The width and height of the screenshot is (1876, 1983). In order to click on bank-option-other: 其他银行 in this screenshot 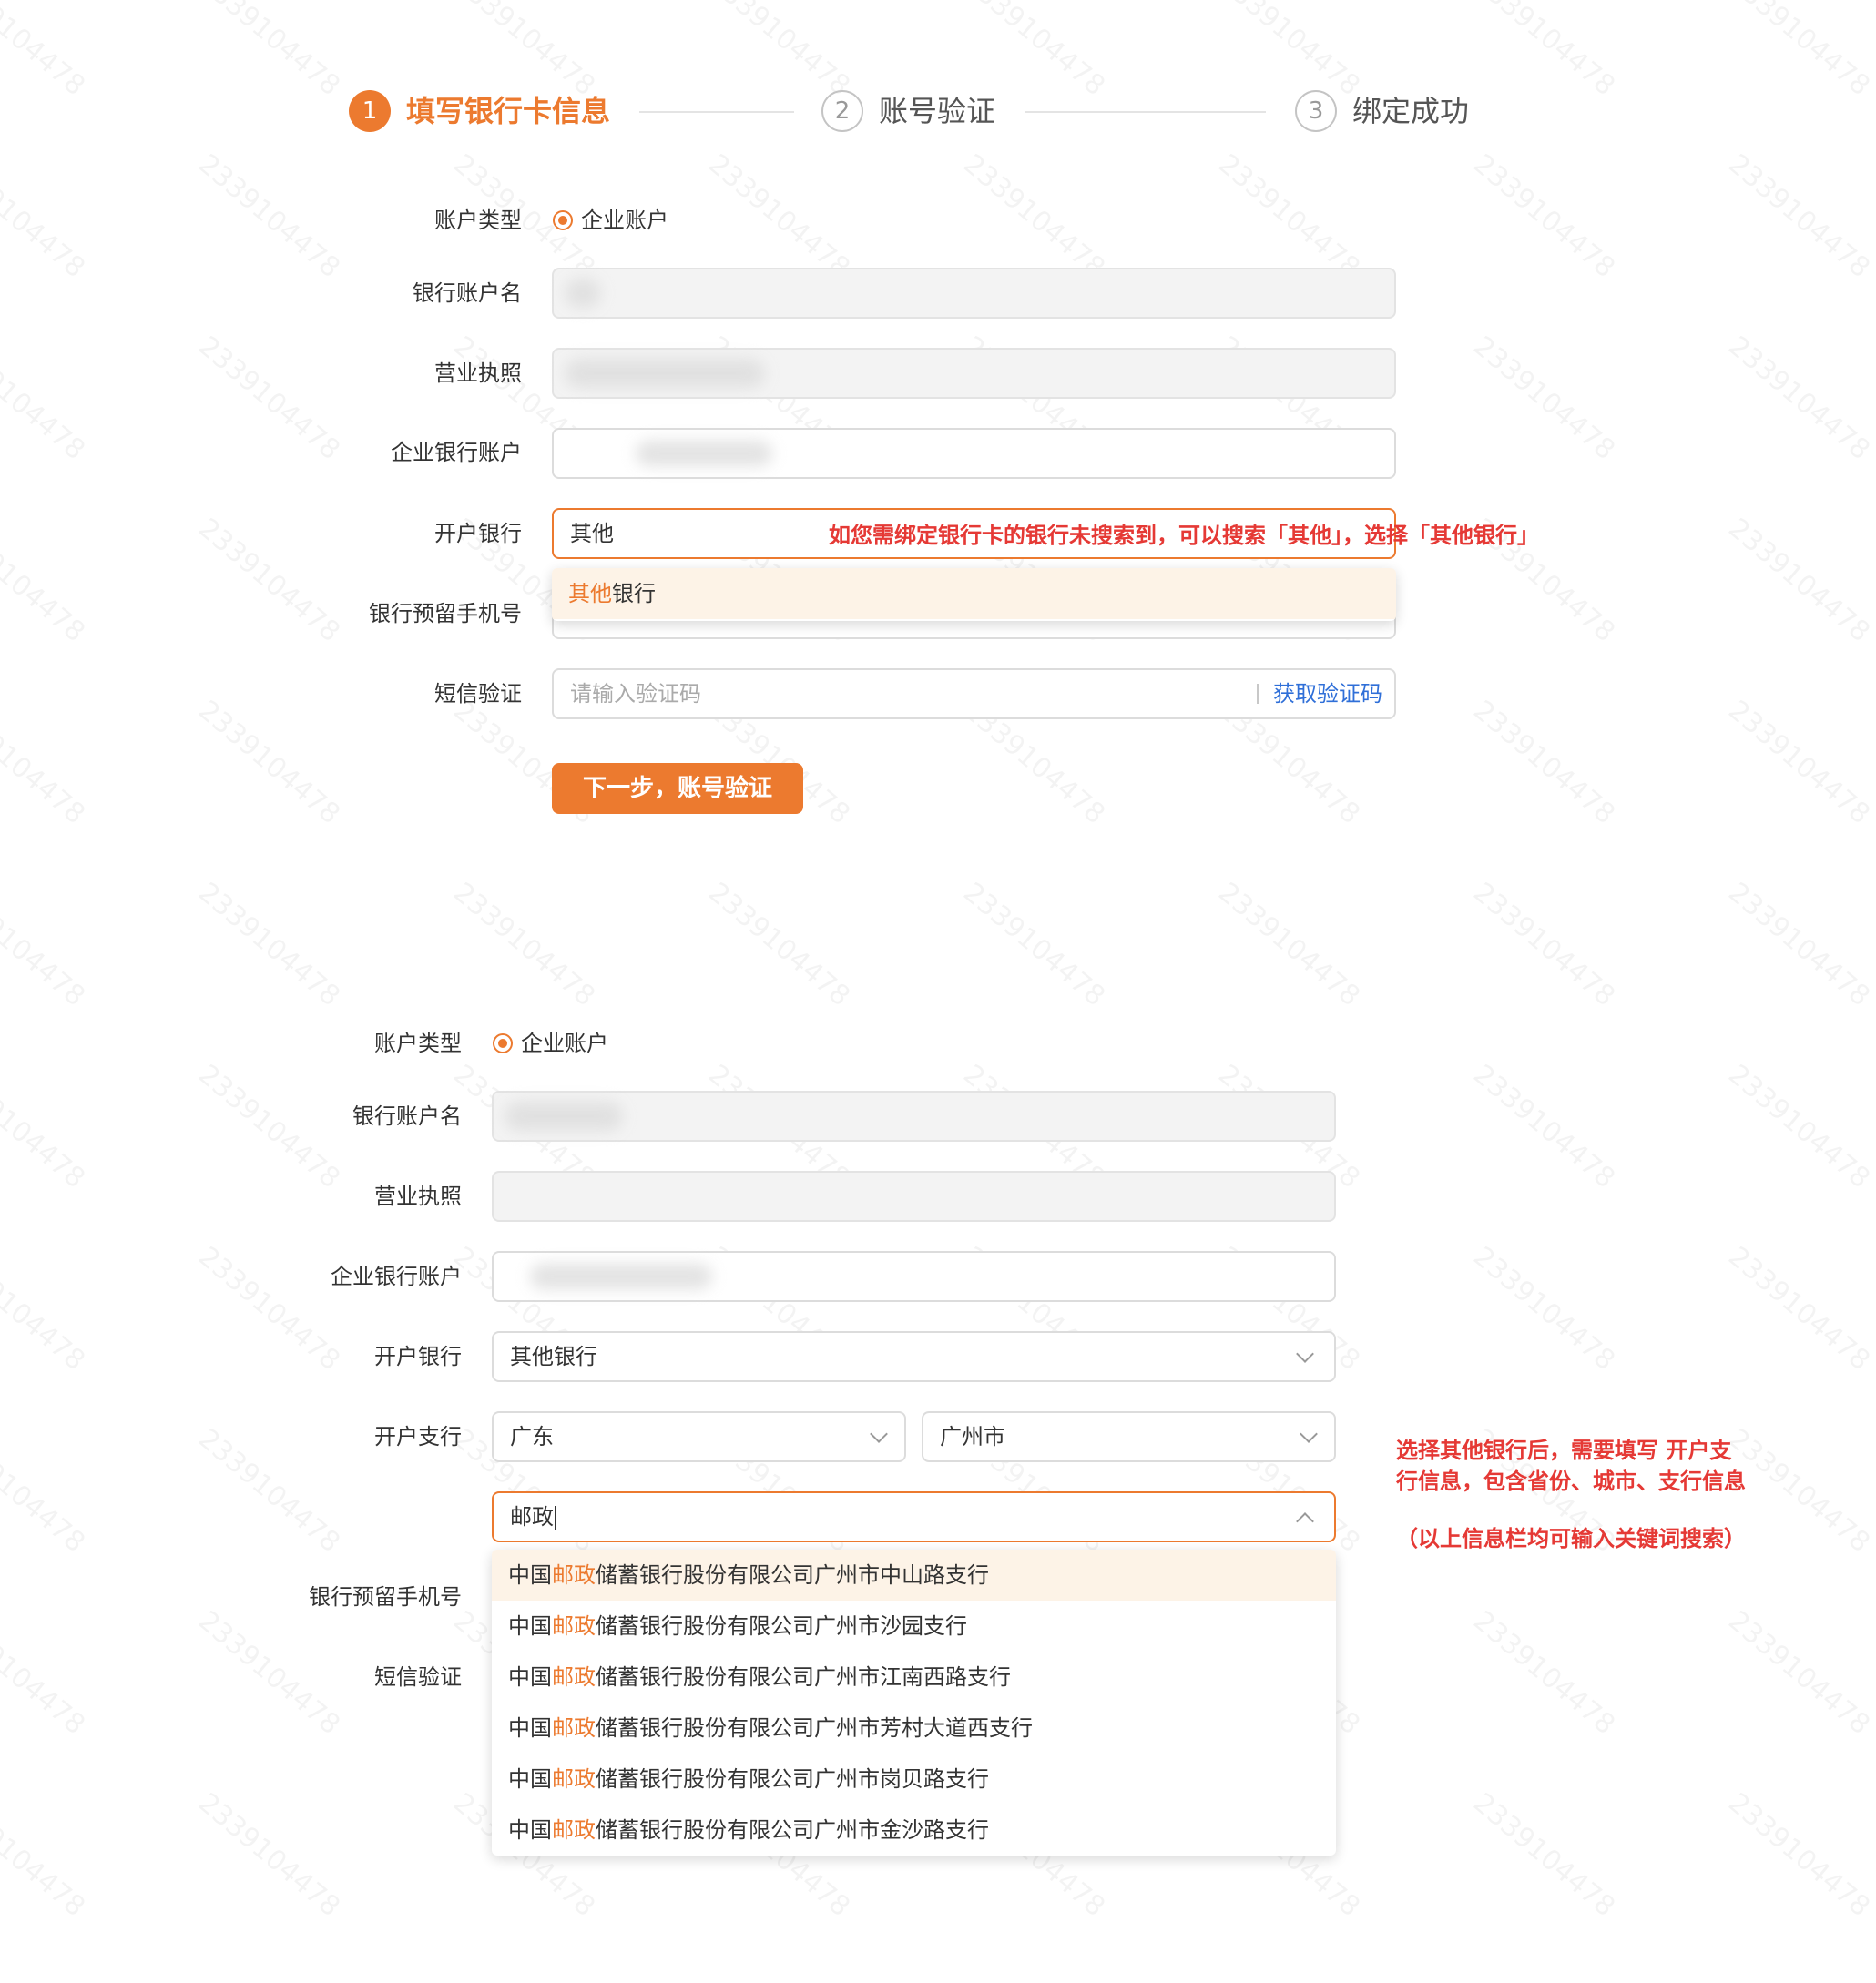, I will do `click(974, 593)`.